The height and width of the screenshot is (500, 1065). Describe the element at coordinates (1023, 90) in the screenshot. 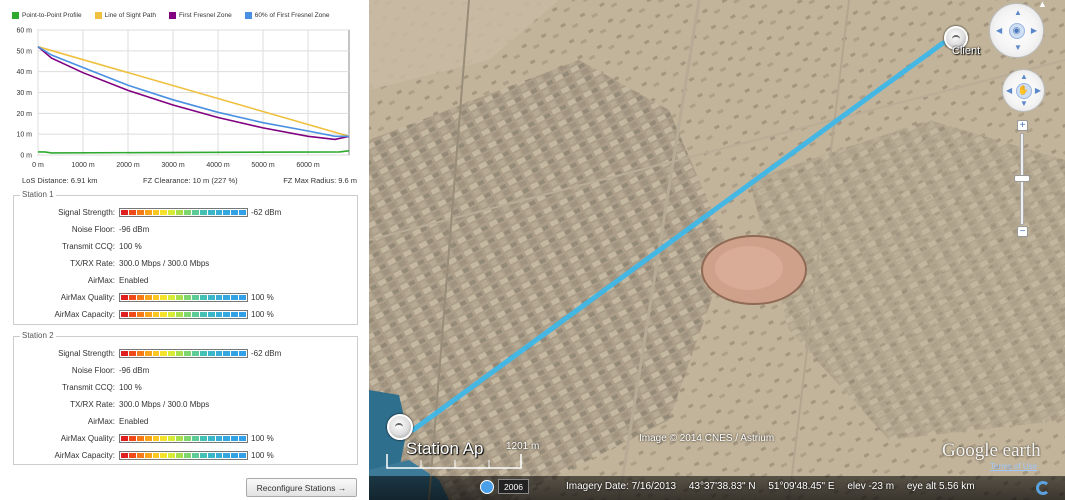

I see `move-joystick: ▲ ▼ ◀ ▶ ✋` at that location.